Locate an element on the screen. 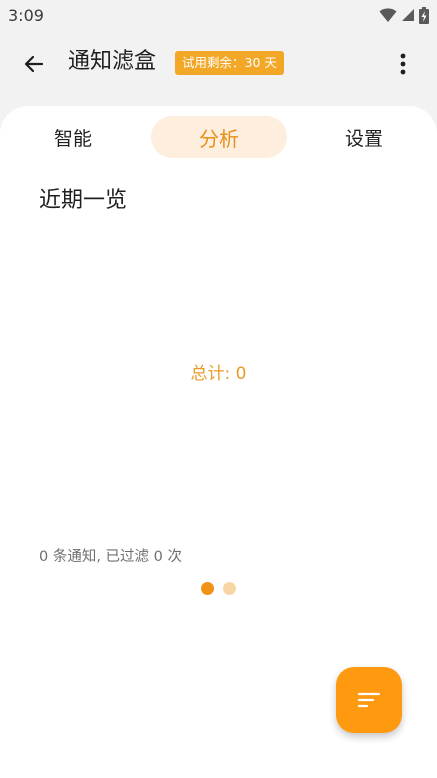  sort-fab-button is located at coordinates (369, 700).